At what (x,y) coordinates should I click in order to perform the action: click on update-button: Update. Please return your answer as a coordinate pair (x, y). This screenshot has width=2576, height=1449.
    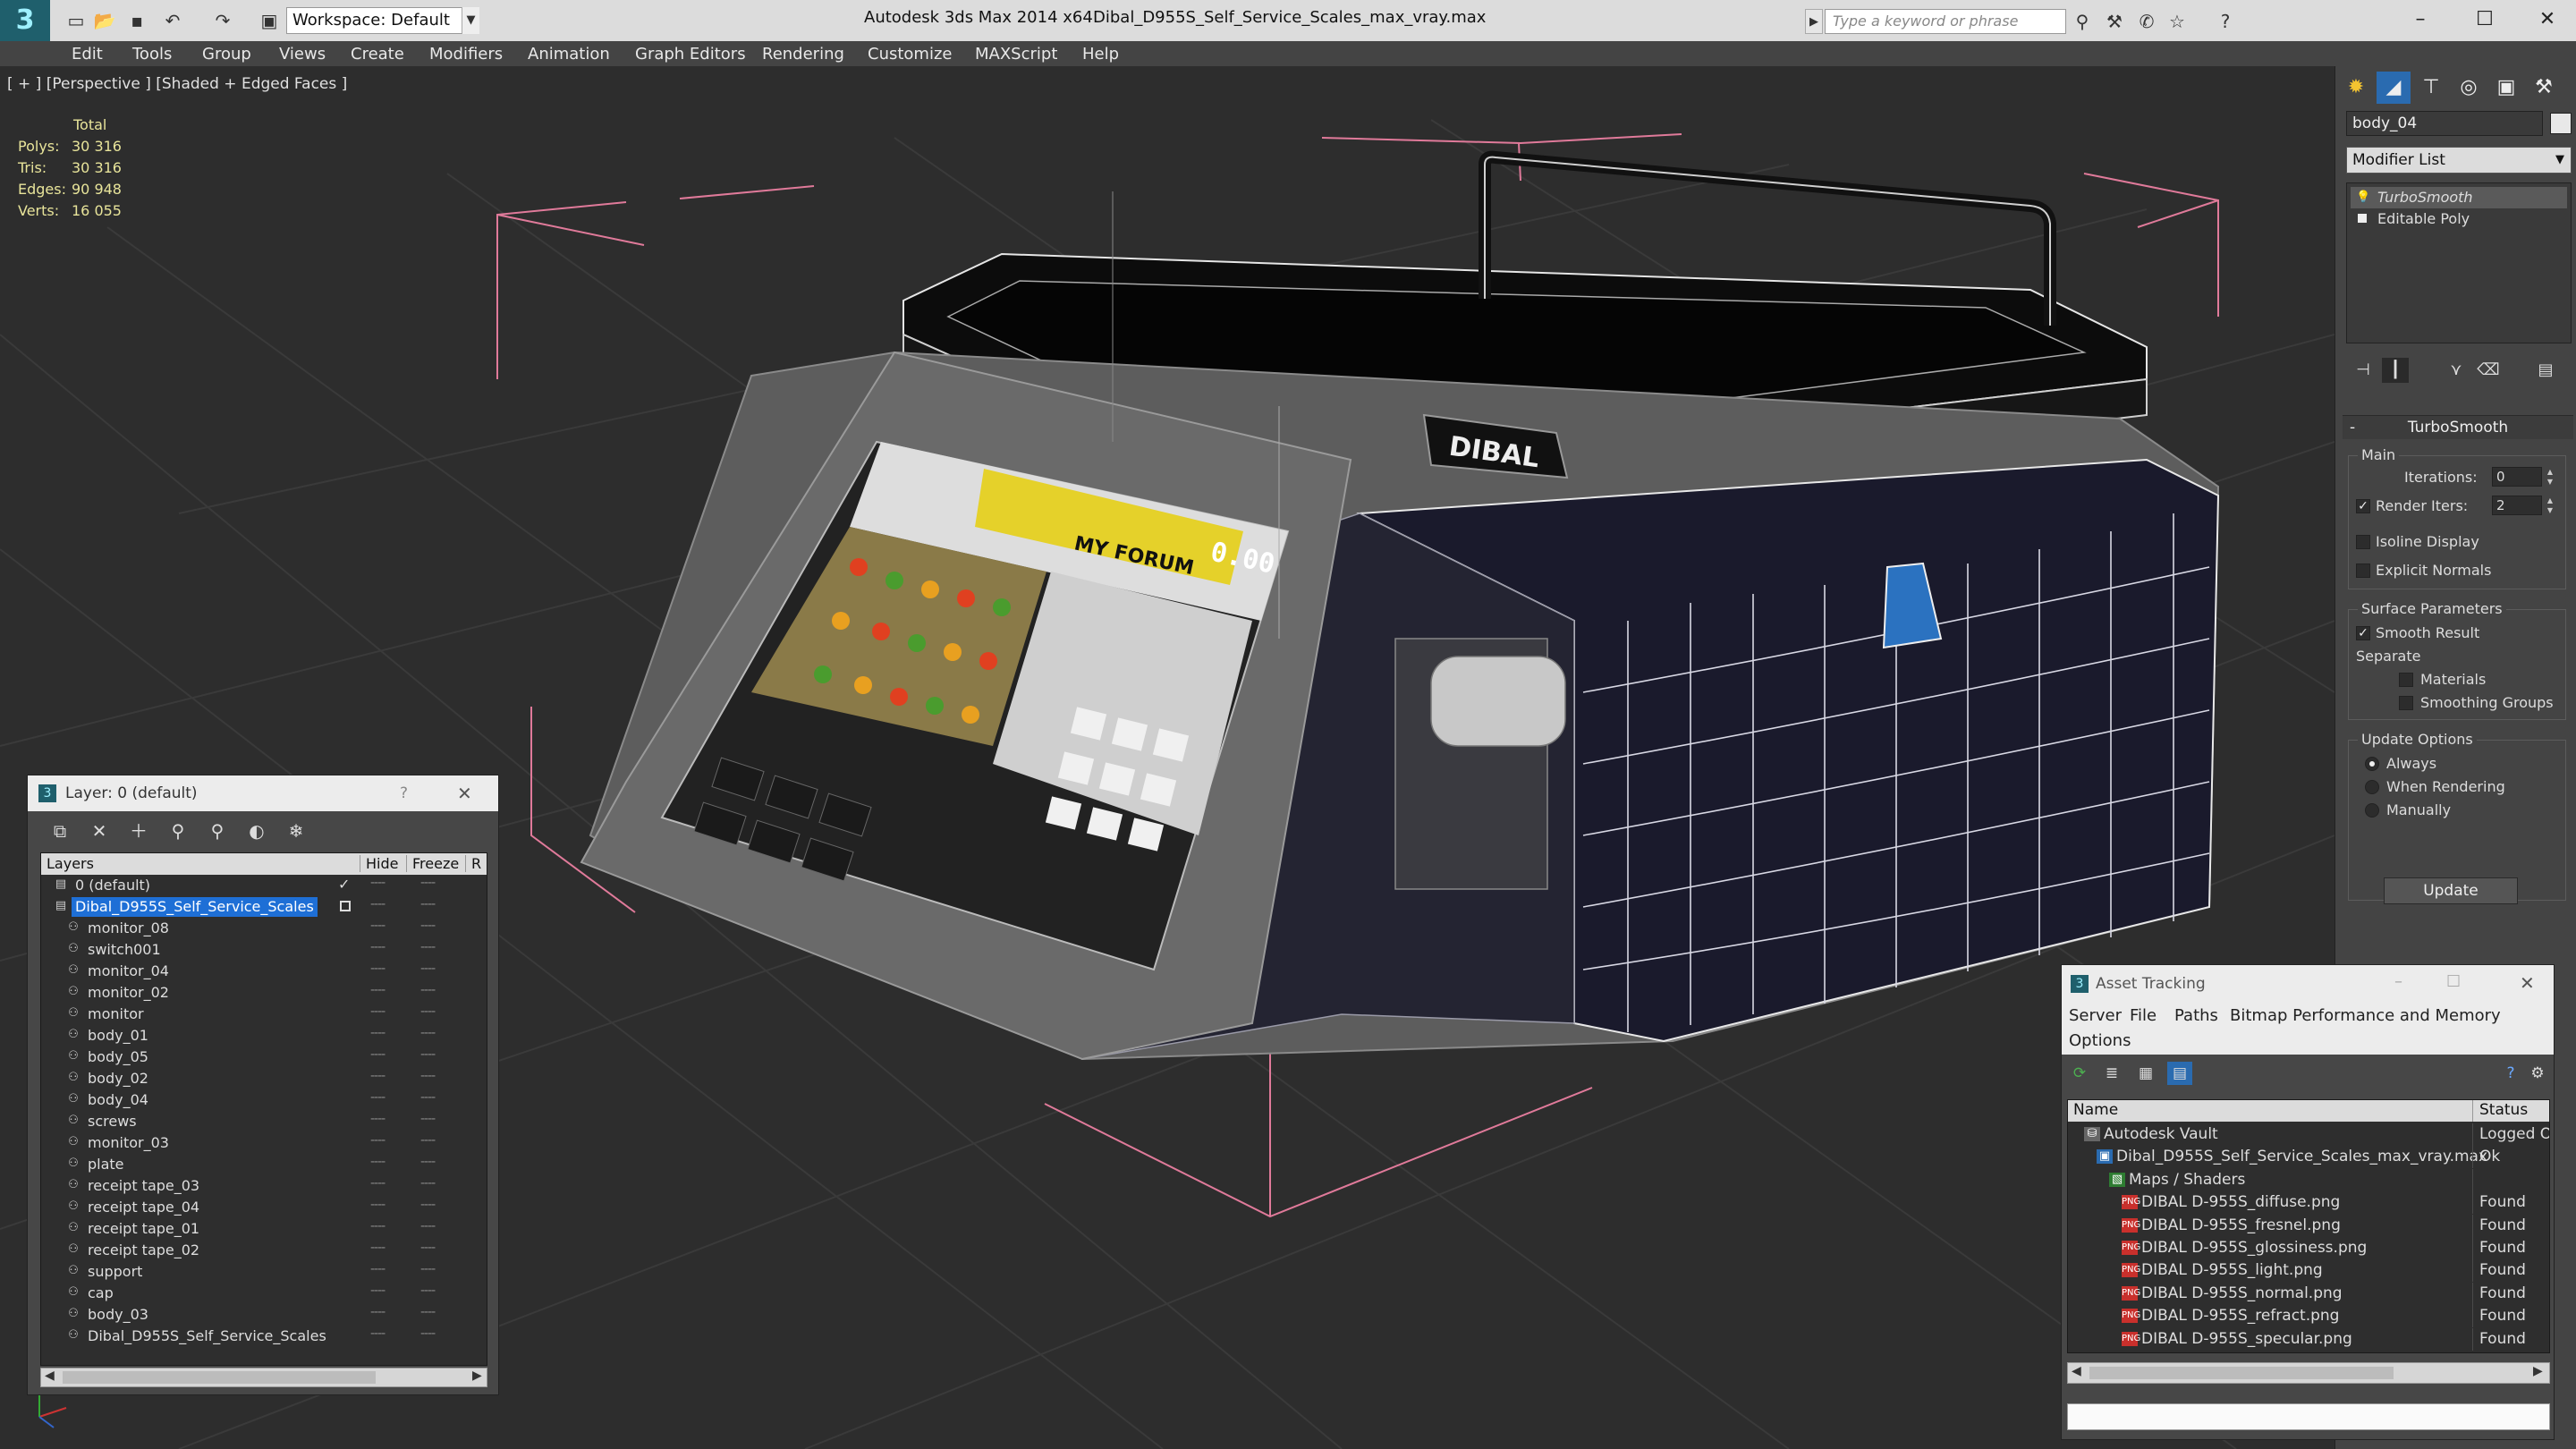
    Looking at the image, I should click on (2451, 890).